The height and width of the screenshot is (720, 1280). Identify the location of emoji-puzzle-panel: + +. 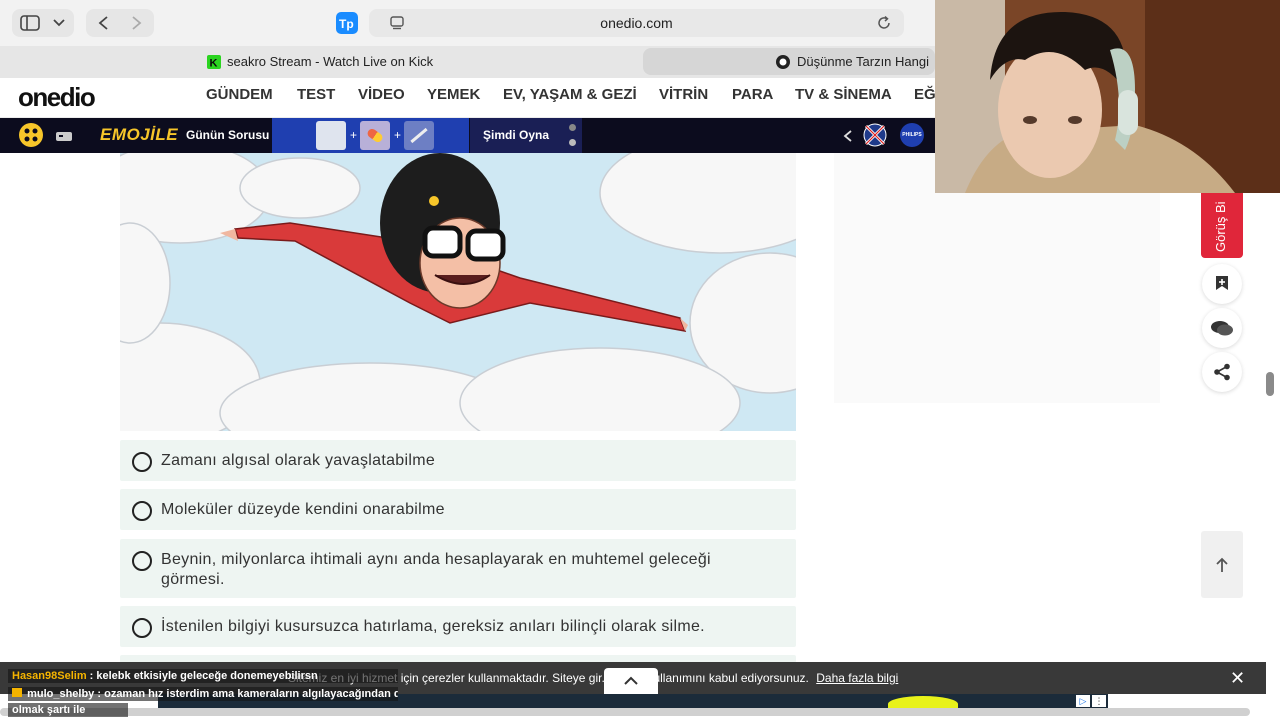
(370, 135).